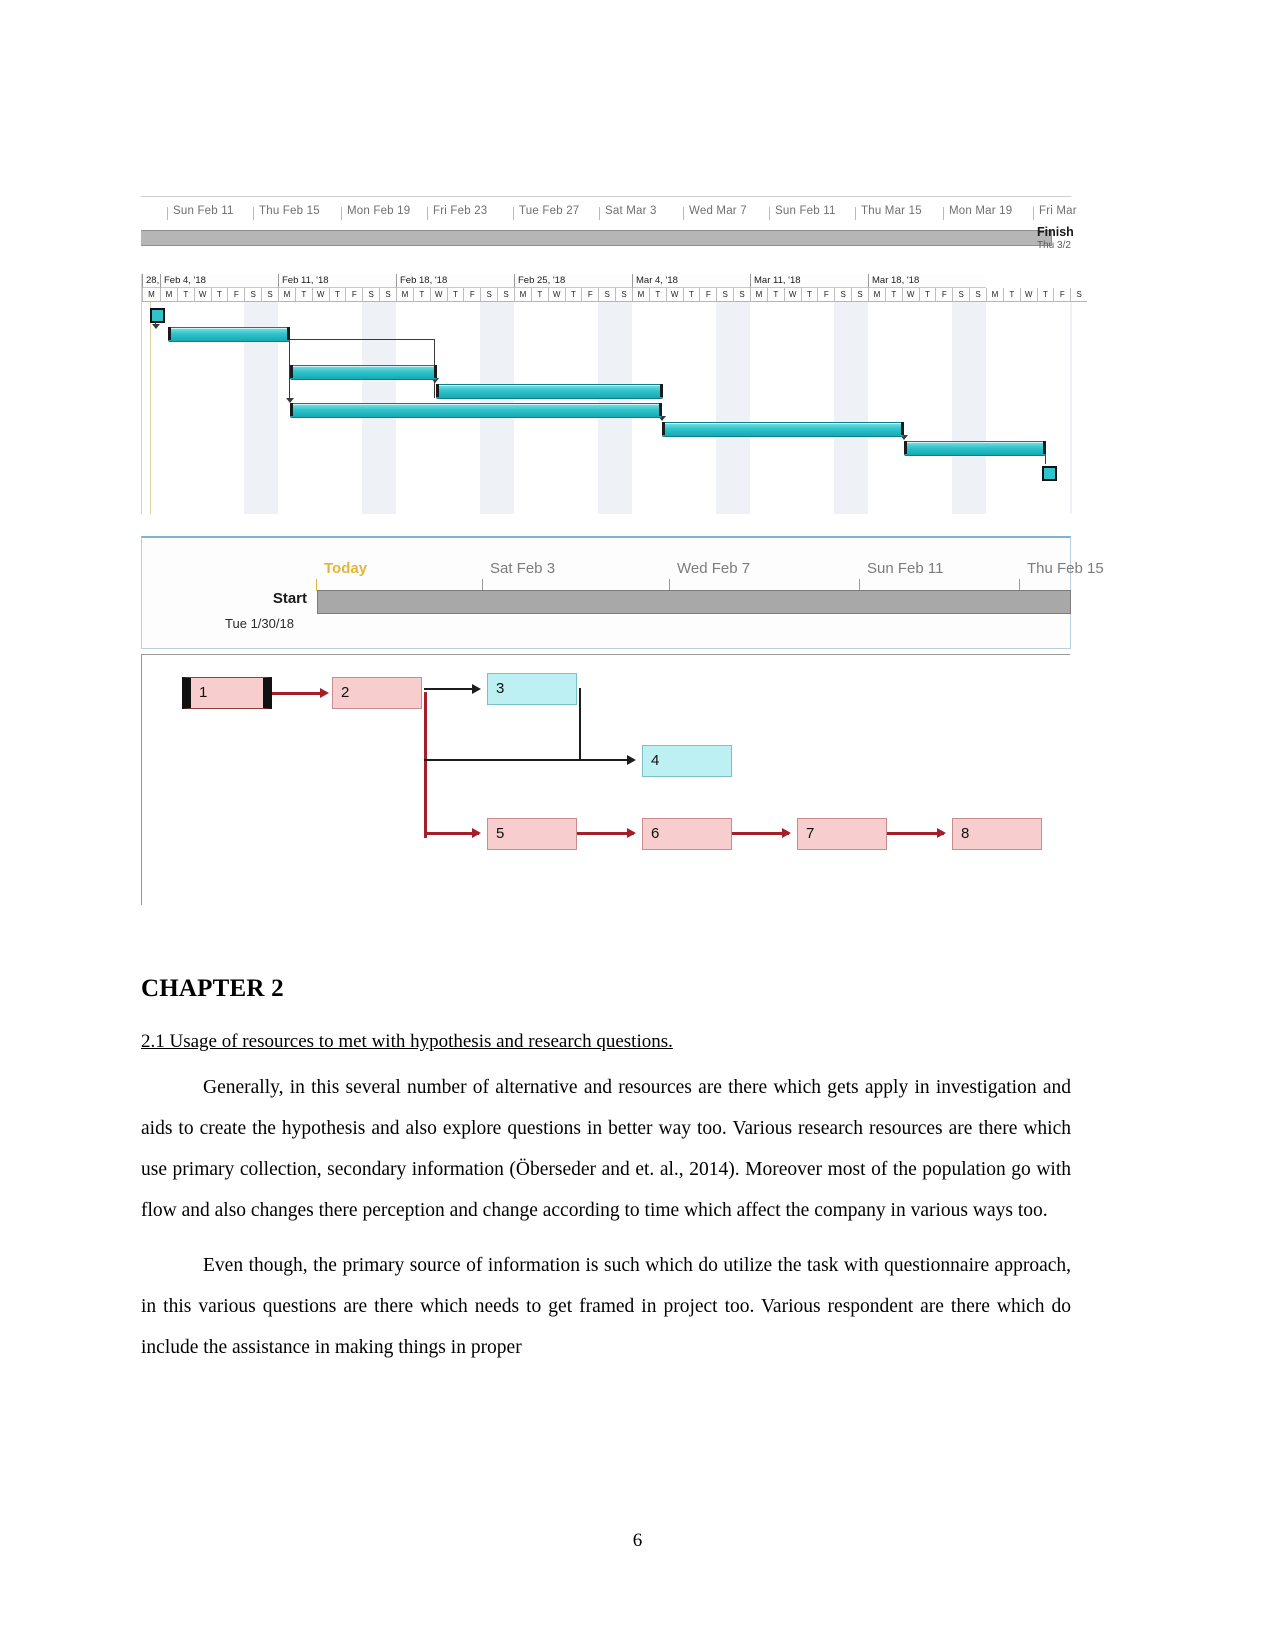 Image resolution: width=1275 pixels, height=1650 pixels. I want to click on network-node-7: 7, so click(842, 834).